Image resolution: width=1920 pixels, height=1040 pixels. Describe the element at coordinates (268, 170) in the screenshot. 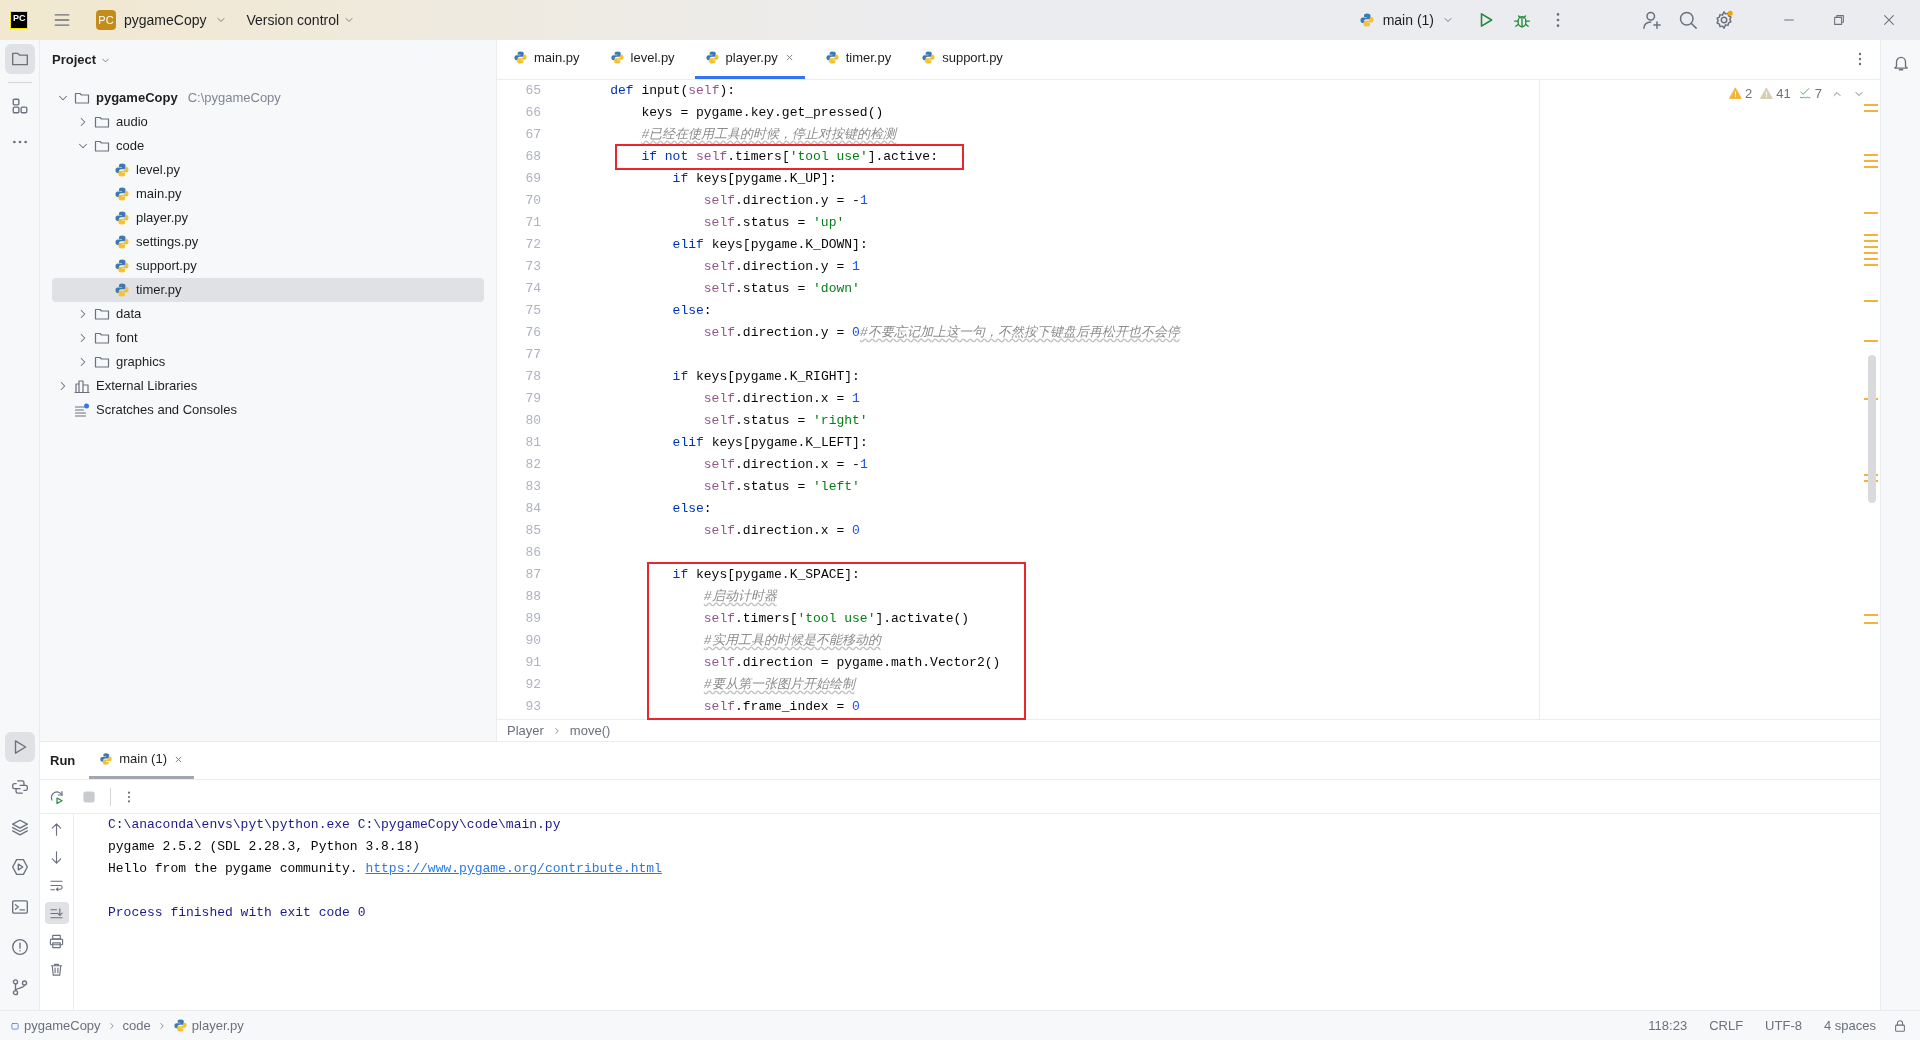

I see `tree-item: level.py` at that location.